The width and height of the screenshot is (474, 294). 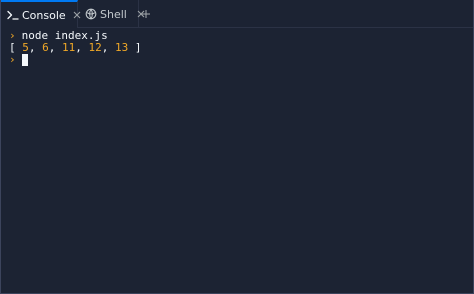 I want to click on tab-console: Console, so click(x=41, y=14).